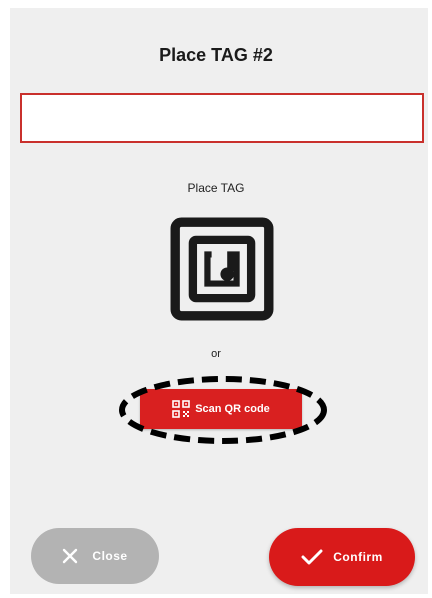 This screenshot has height=598, width=432. What do you see at coordinates (222, 269) in the screenshot?
I see `nfc-tag-icon` at bounding box center [222, 269].